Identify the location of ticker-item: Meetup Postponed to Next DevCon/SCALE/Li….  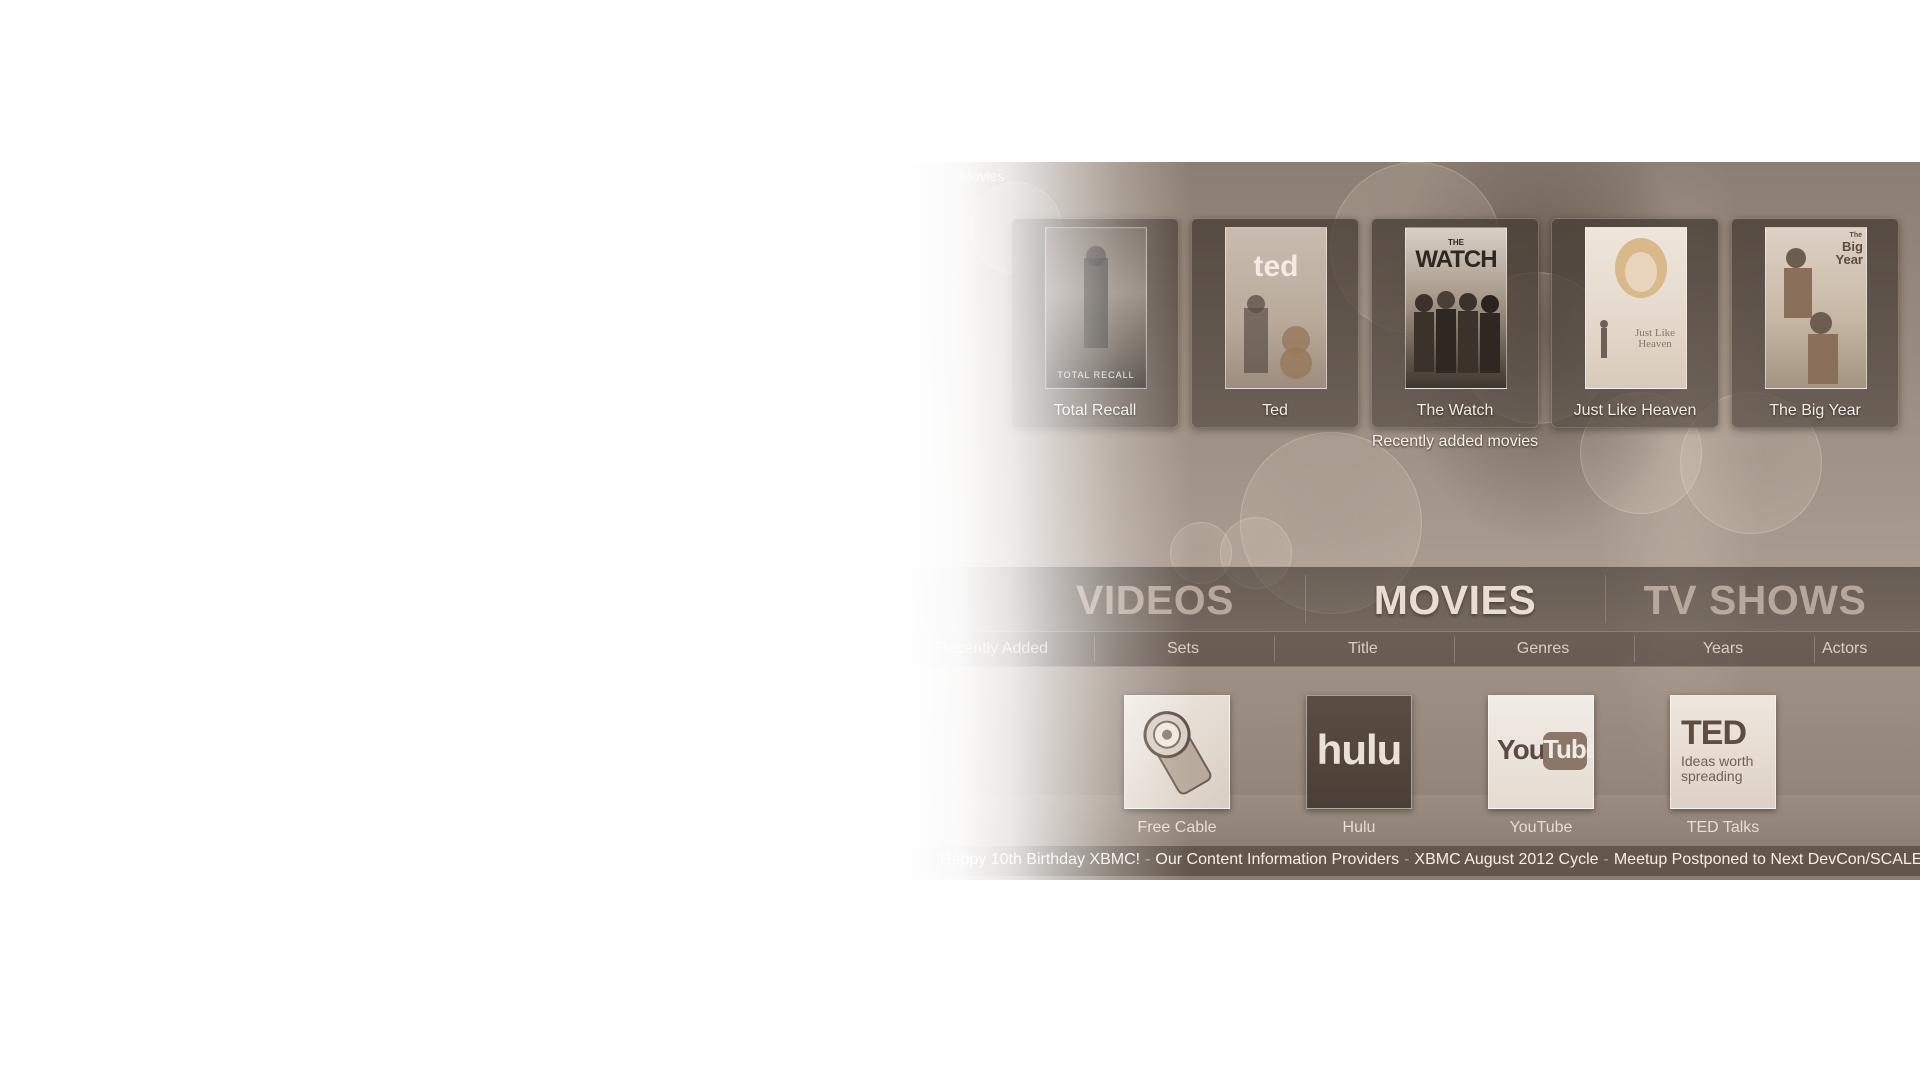
(1767, 859).